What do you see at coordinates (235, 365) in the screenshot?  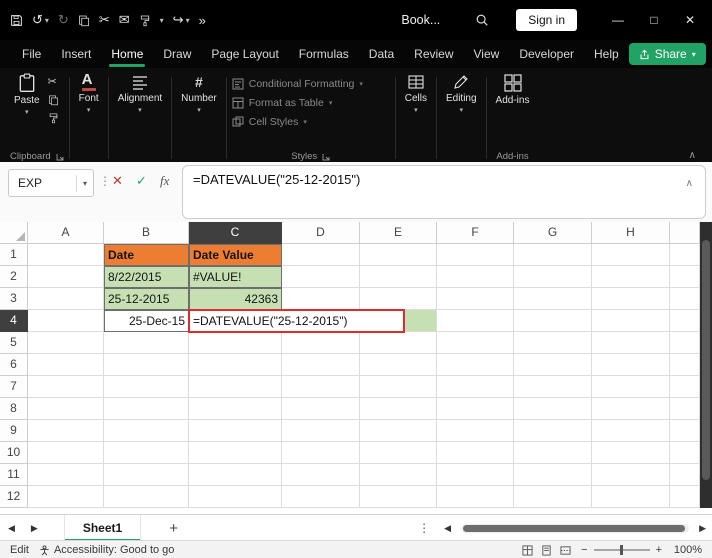 I see `cell-C6` at bounding box center [235, 365].